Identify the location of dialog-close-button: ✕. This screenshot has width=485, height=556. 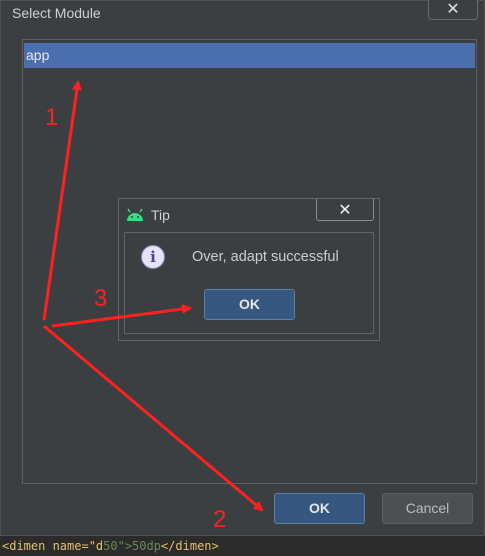
(453, 10).